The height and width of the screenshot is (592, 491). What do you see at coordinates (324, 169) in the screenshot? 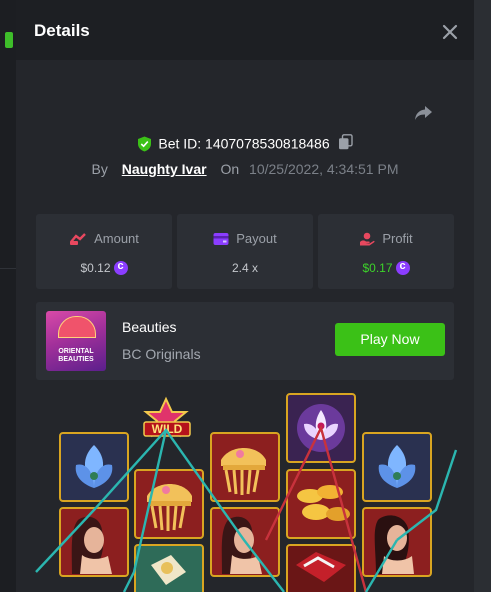
I see `bet-date: 10/25/2022, 4:34:51 PM` at bounding box center [324, 169].